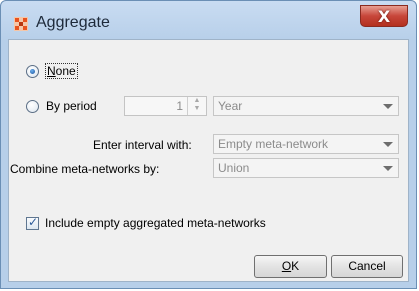 The width and height of the screenshot is (419, 291). What do you see at coordinates (85, 169) in the screenshot?
I see `combine-label: Combine meta-networks by:` at bounding box center [85, 169].